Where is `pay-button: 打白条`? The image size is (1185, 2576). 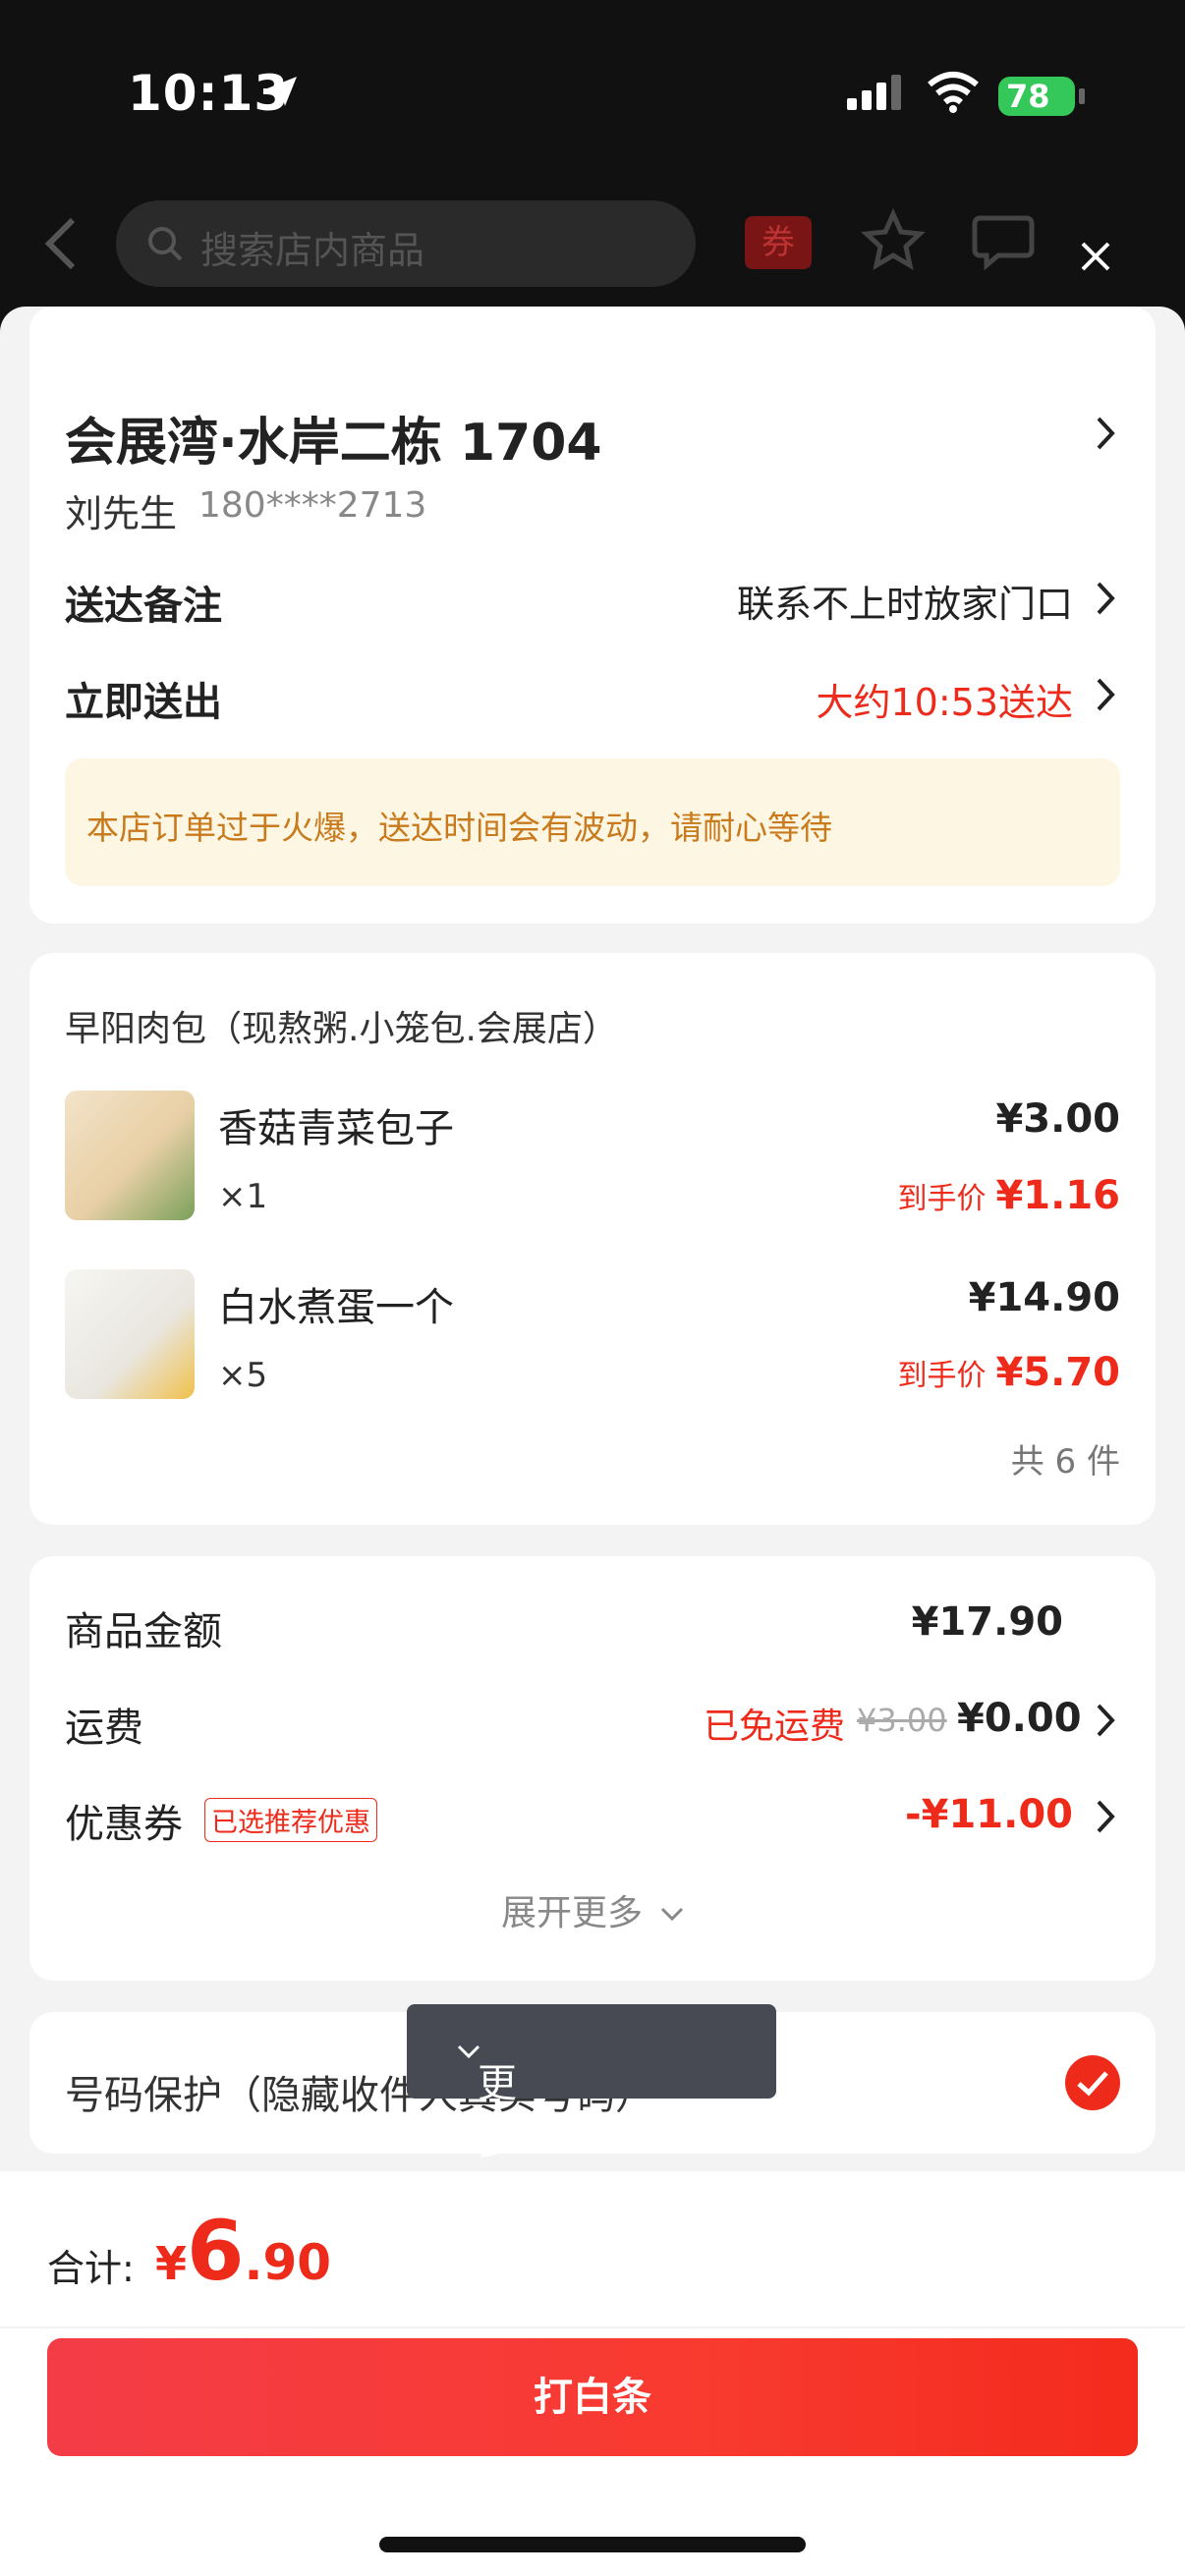 pay-button: 打白条 is located at coordinates (592, 2397).